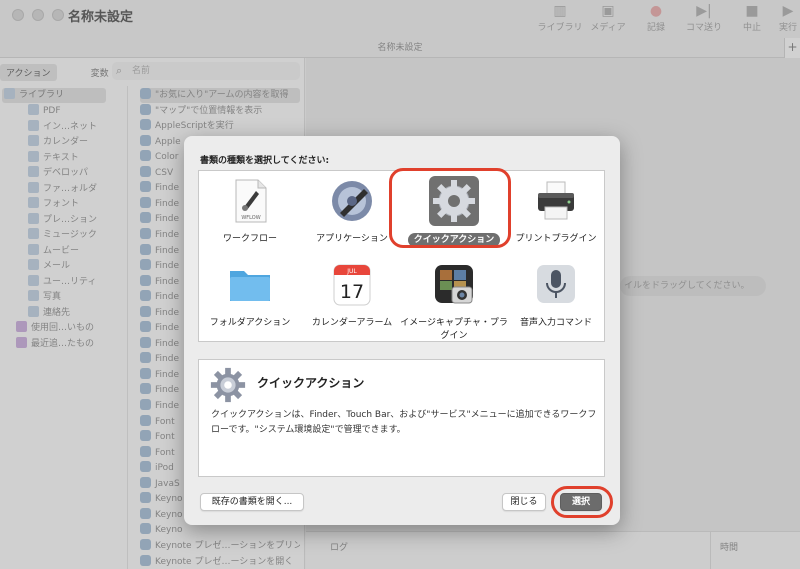 The height and width of the screenshot is (569, 800). I want to click on type-quick-action: クイックアクション, so click(454, 211).